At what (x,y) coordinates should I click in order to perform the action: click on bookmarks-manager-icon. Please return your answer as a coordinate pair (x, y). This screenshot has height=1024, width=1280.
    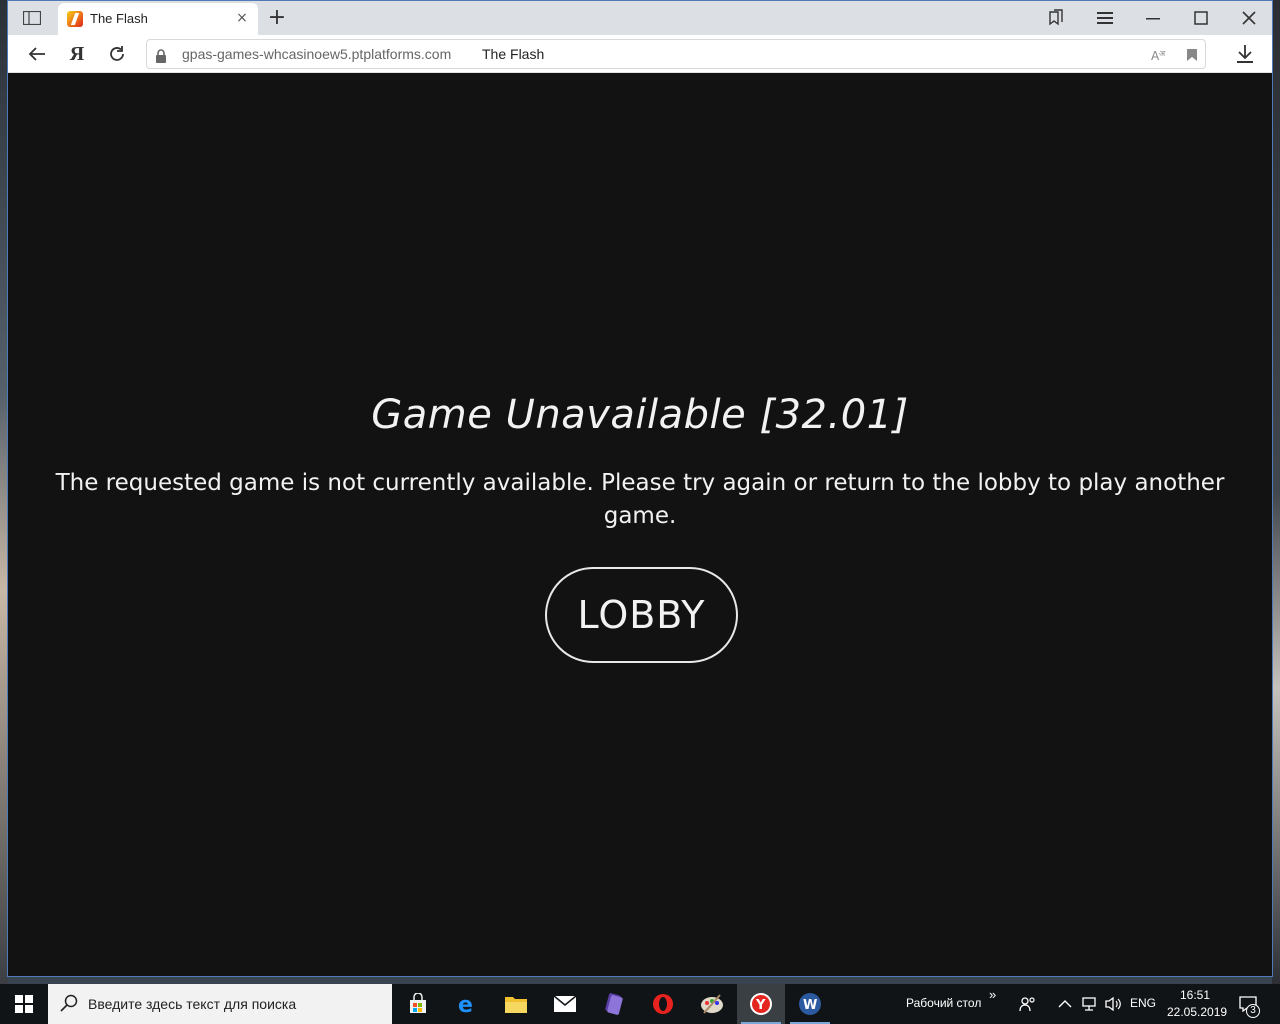
    Looking at the image, I should click on (1056, 18).